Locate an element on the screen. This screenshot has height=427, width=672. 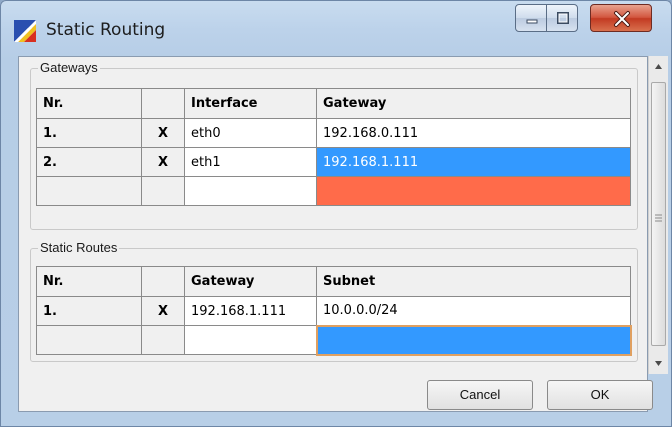
gateways-legend: Gateways is located at coordinates (69, 67).